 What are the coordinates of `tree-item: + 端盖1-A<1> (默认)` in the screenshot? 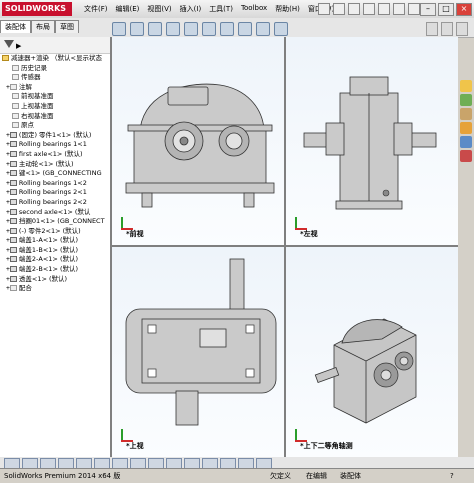 It's located at (55, 241).